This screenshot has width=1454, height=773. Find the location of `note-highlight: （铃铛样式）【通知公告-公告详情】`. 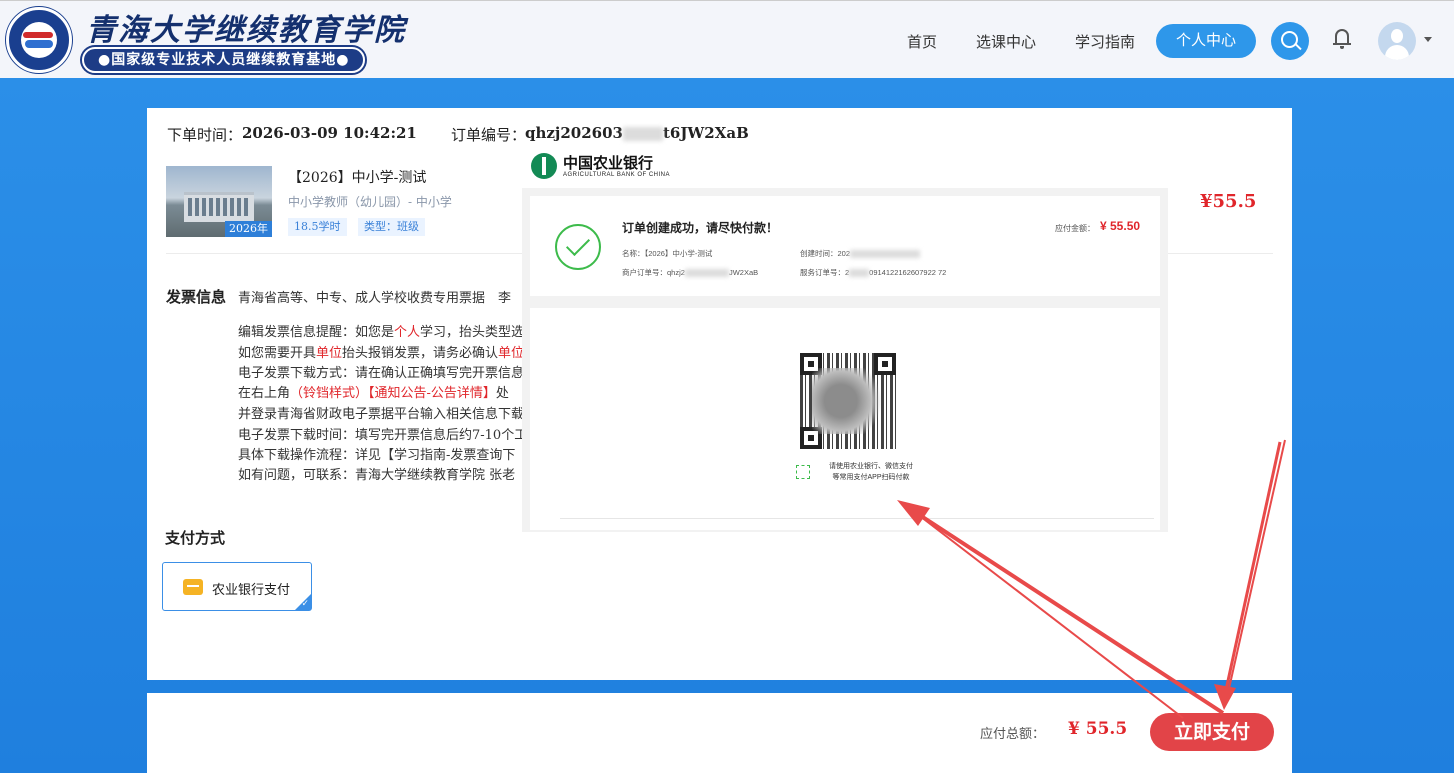

note-highlight: （铃铛样式）【通知公告-公告详情】 is located at coordinates (393, 393).